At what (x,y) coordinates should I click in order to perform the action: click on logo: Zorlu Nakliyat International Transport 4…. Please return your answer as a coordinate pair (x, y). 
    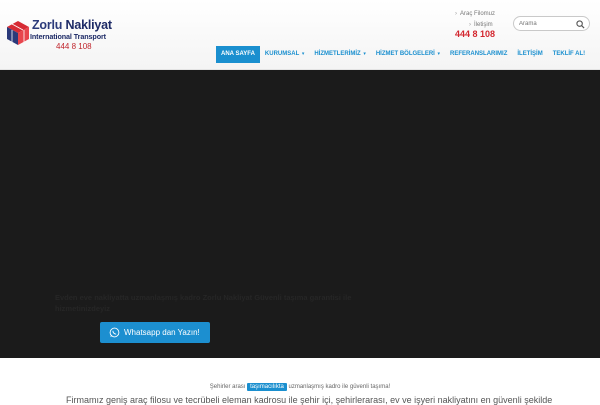
    Looking at the image, I should click on (63, 36).